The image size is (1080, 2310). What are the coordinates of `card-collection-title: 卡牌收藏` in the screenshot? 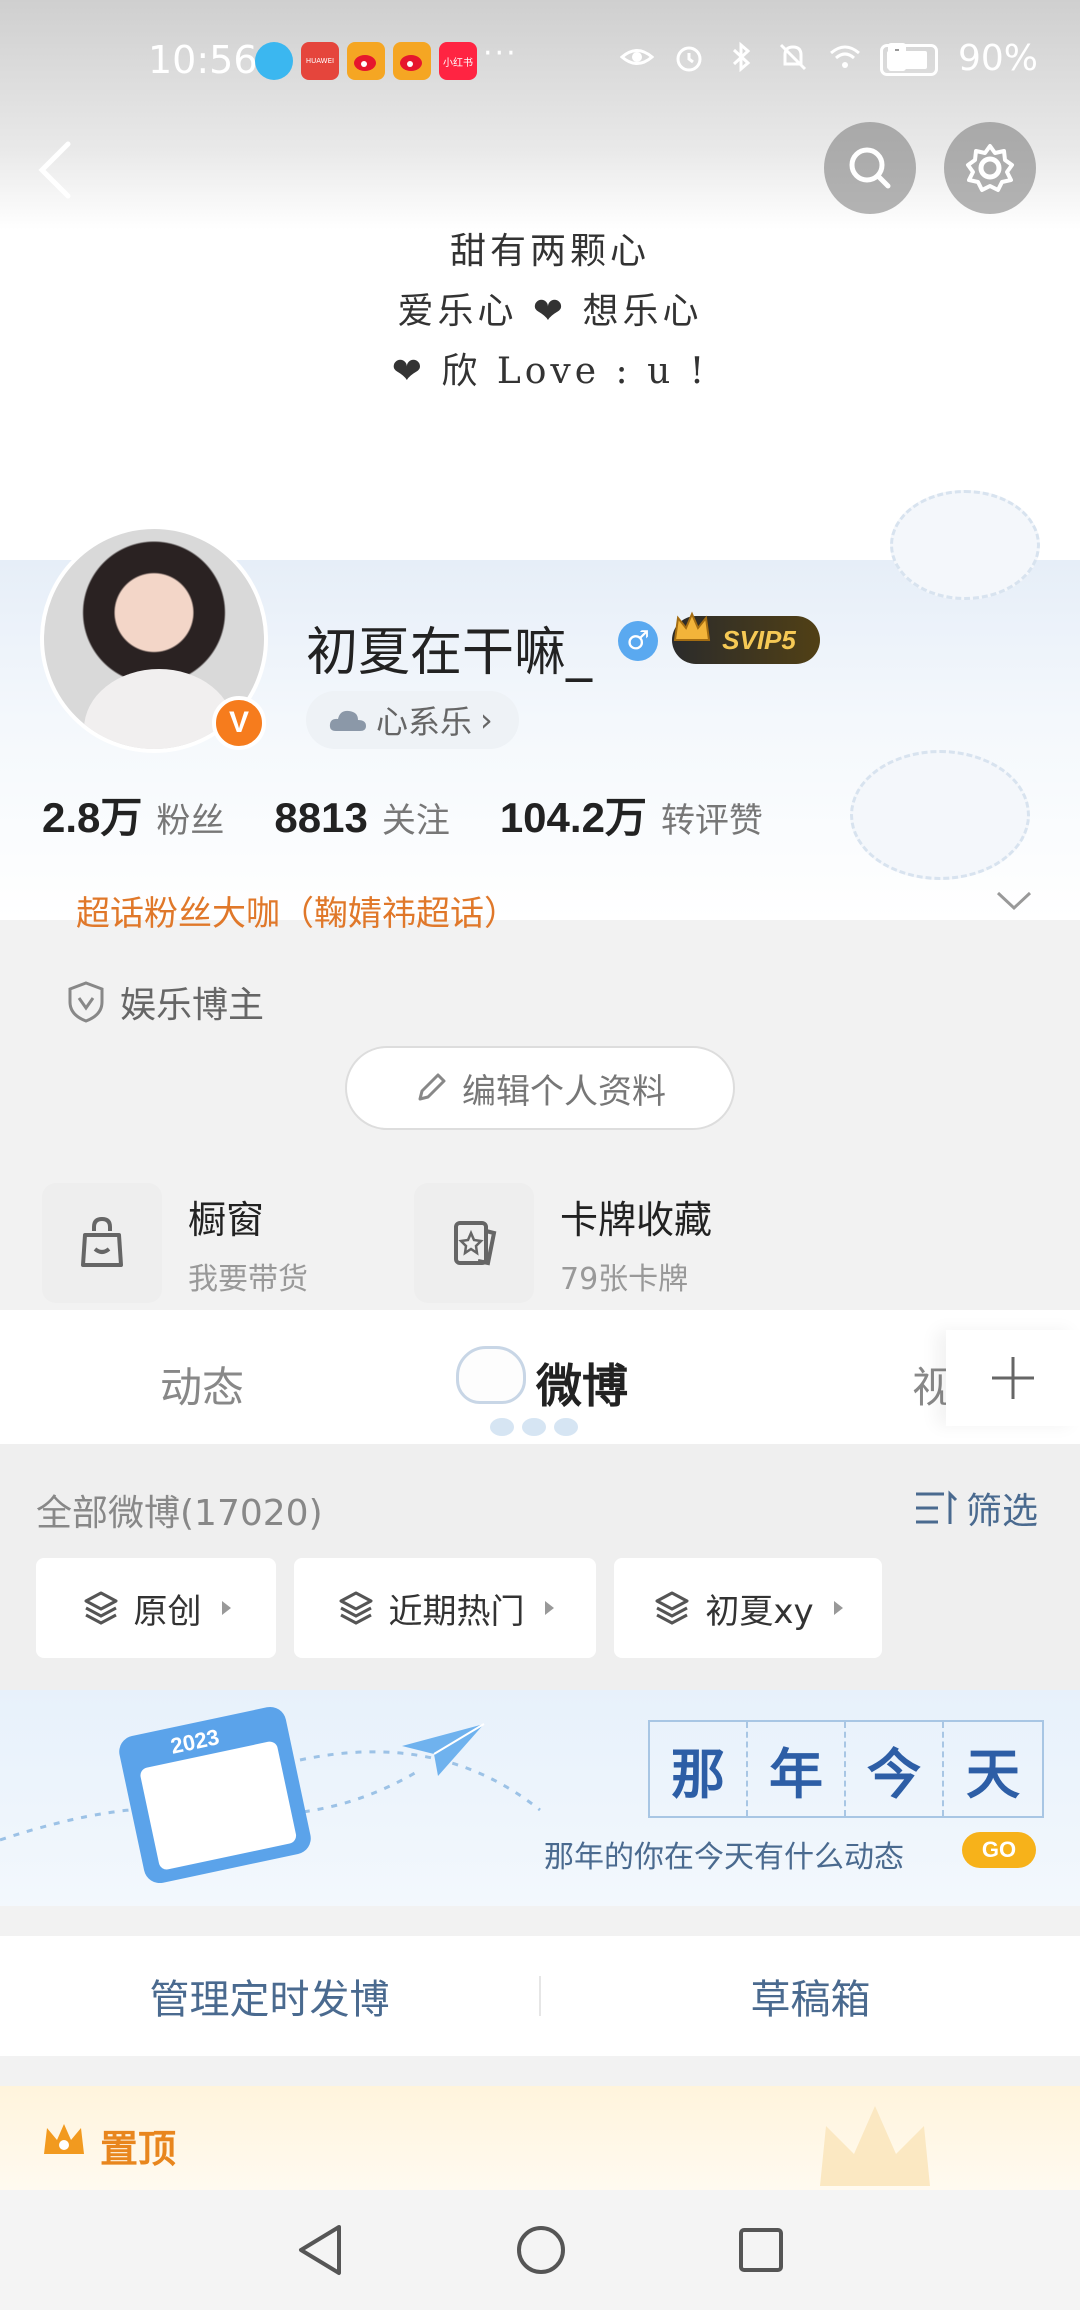 It's located at (636, 1219).